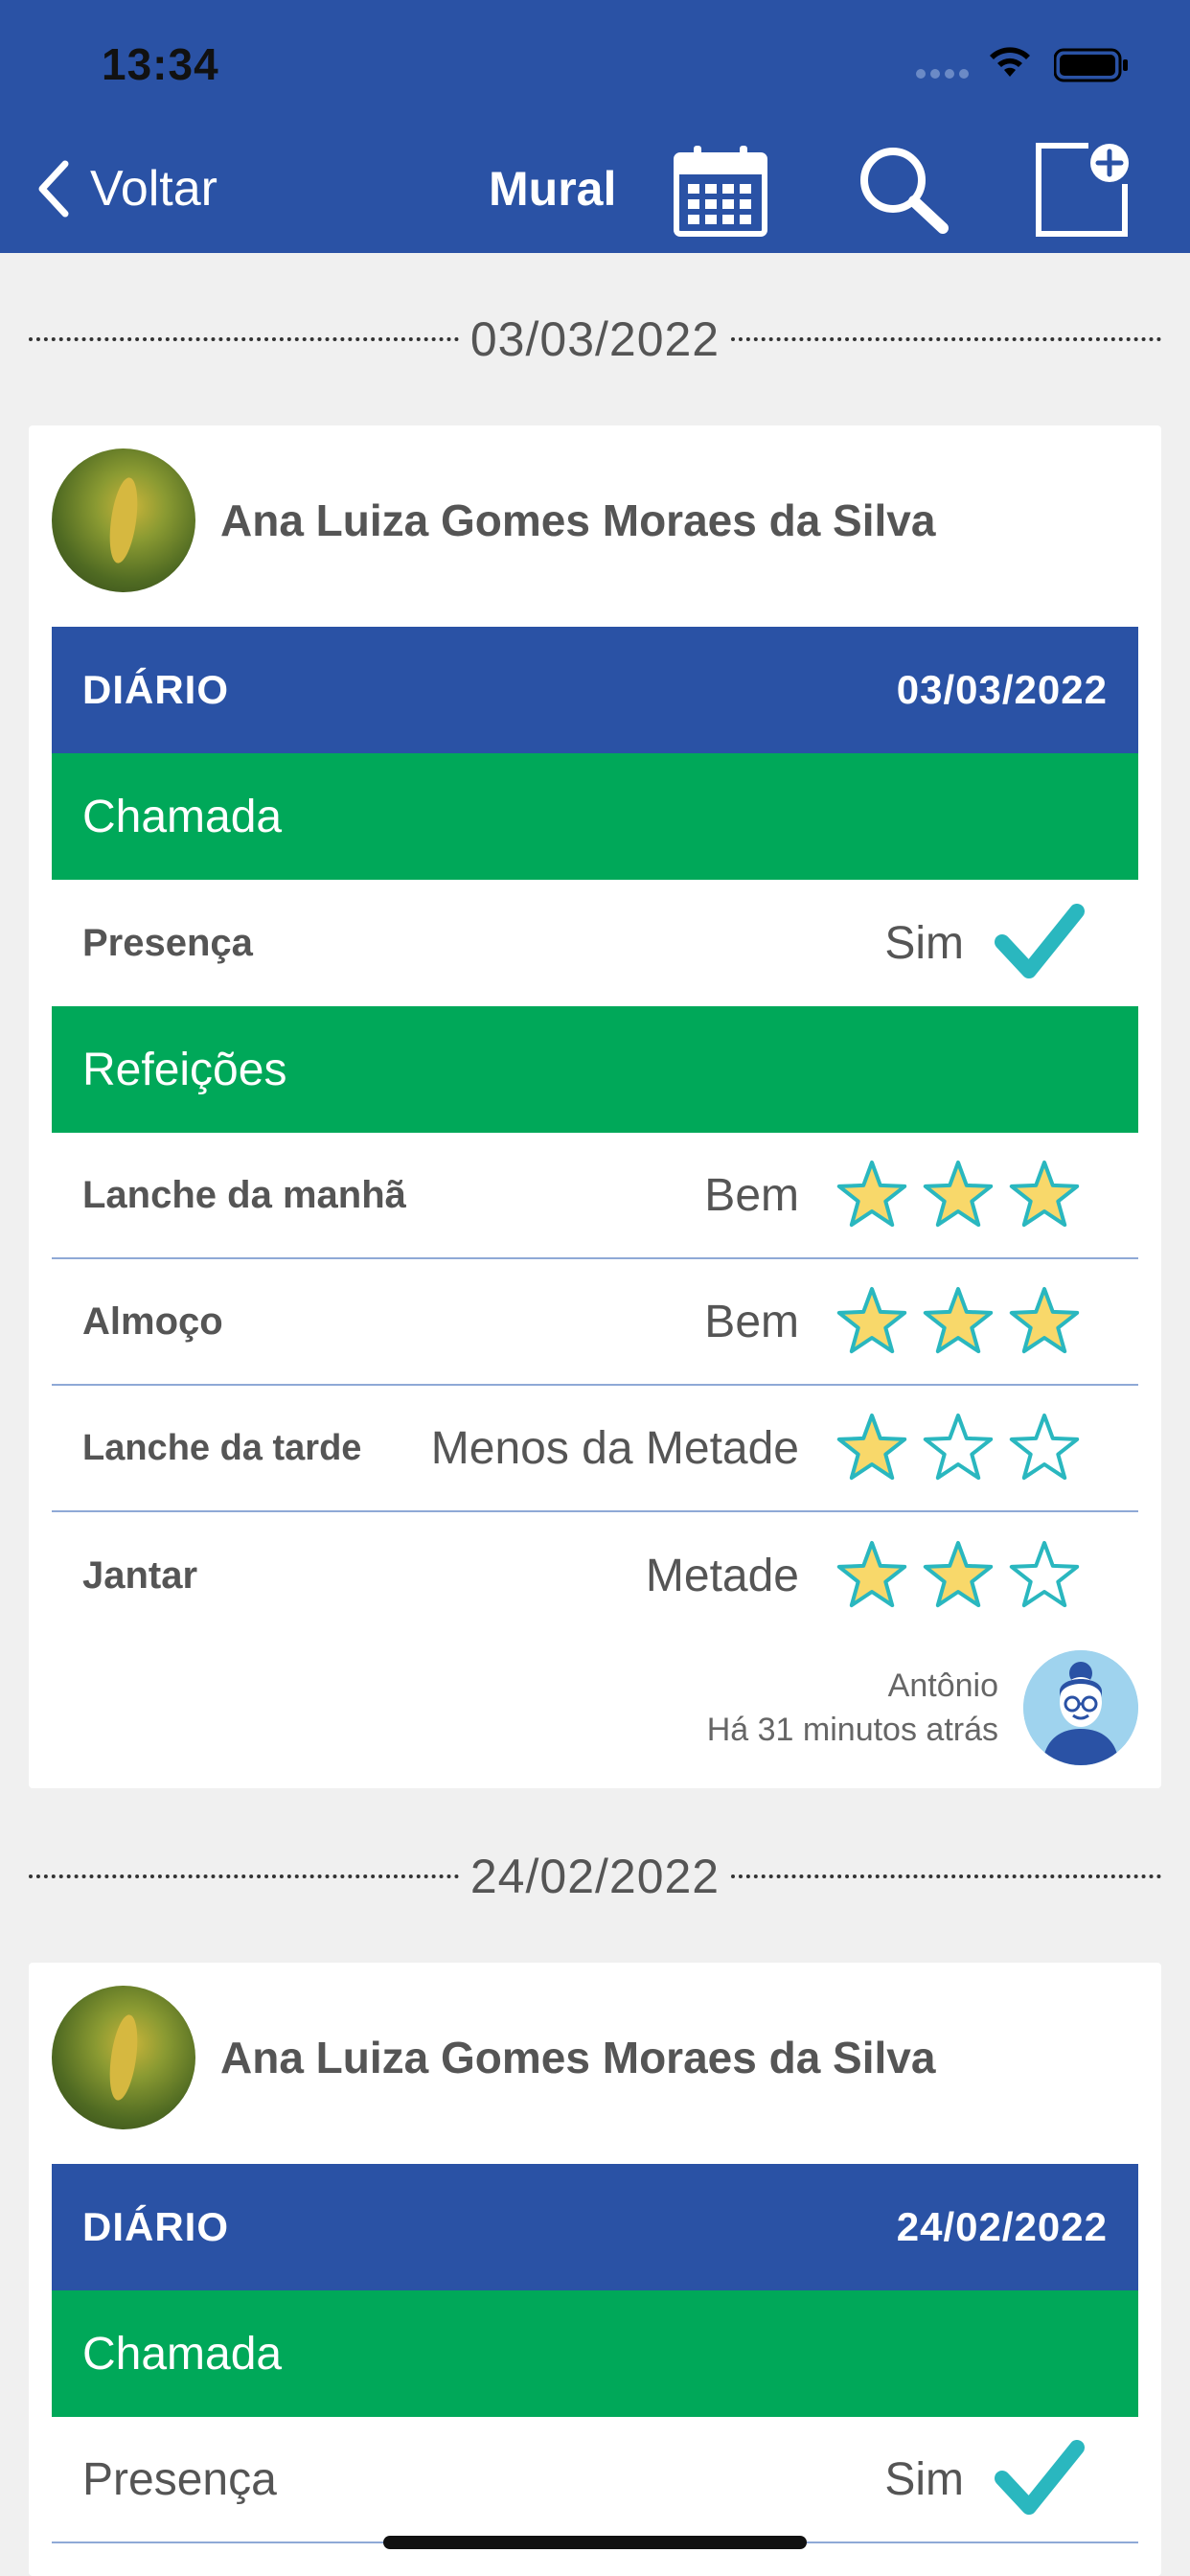 The width and height of the screenshot is (1190, 2576). Describe the element at coordinates (943, 1686) in the screenshot. I see `author-name: Antônio` at that location.